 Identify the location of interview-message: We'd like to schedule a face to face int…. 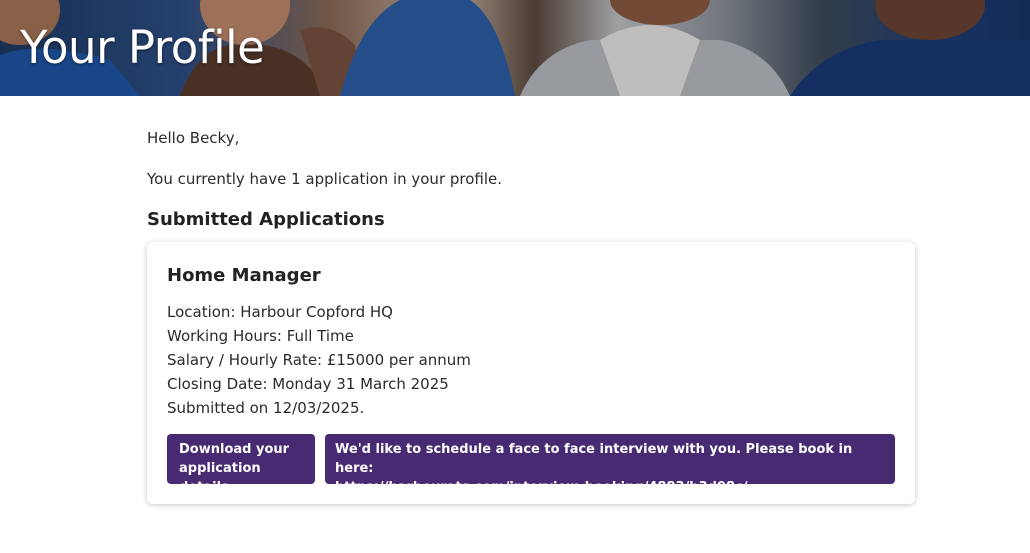
(594, 459).